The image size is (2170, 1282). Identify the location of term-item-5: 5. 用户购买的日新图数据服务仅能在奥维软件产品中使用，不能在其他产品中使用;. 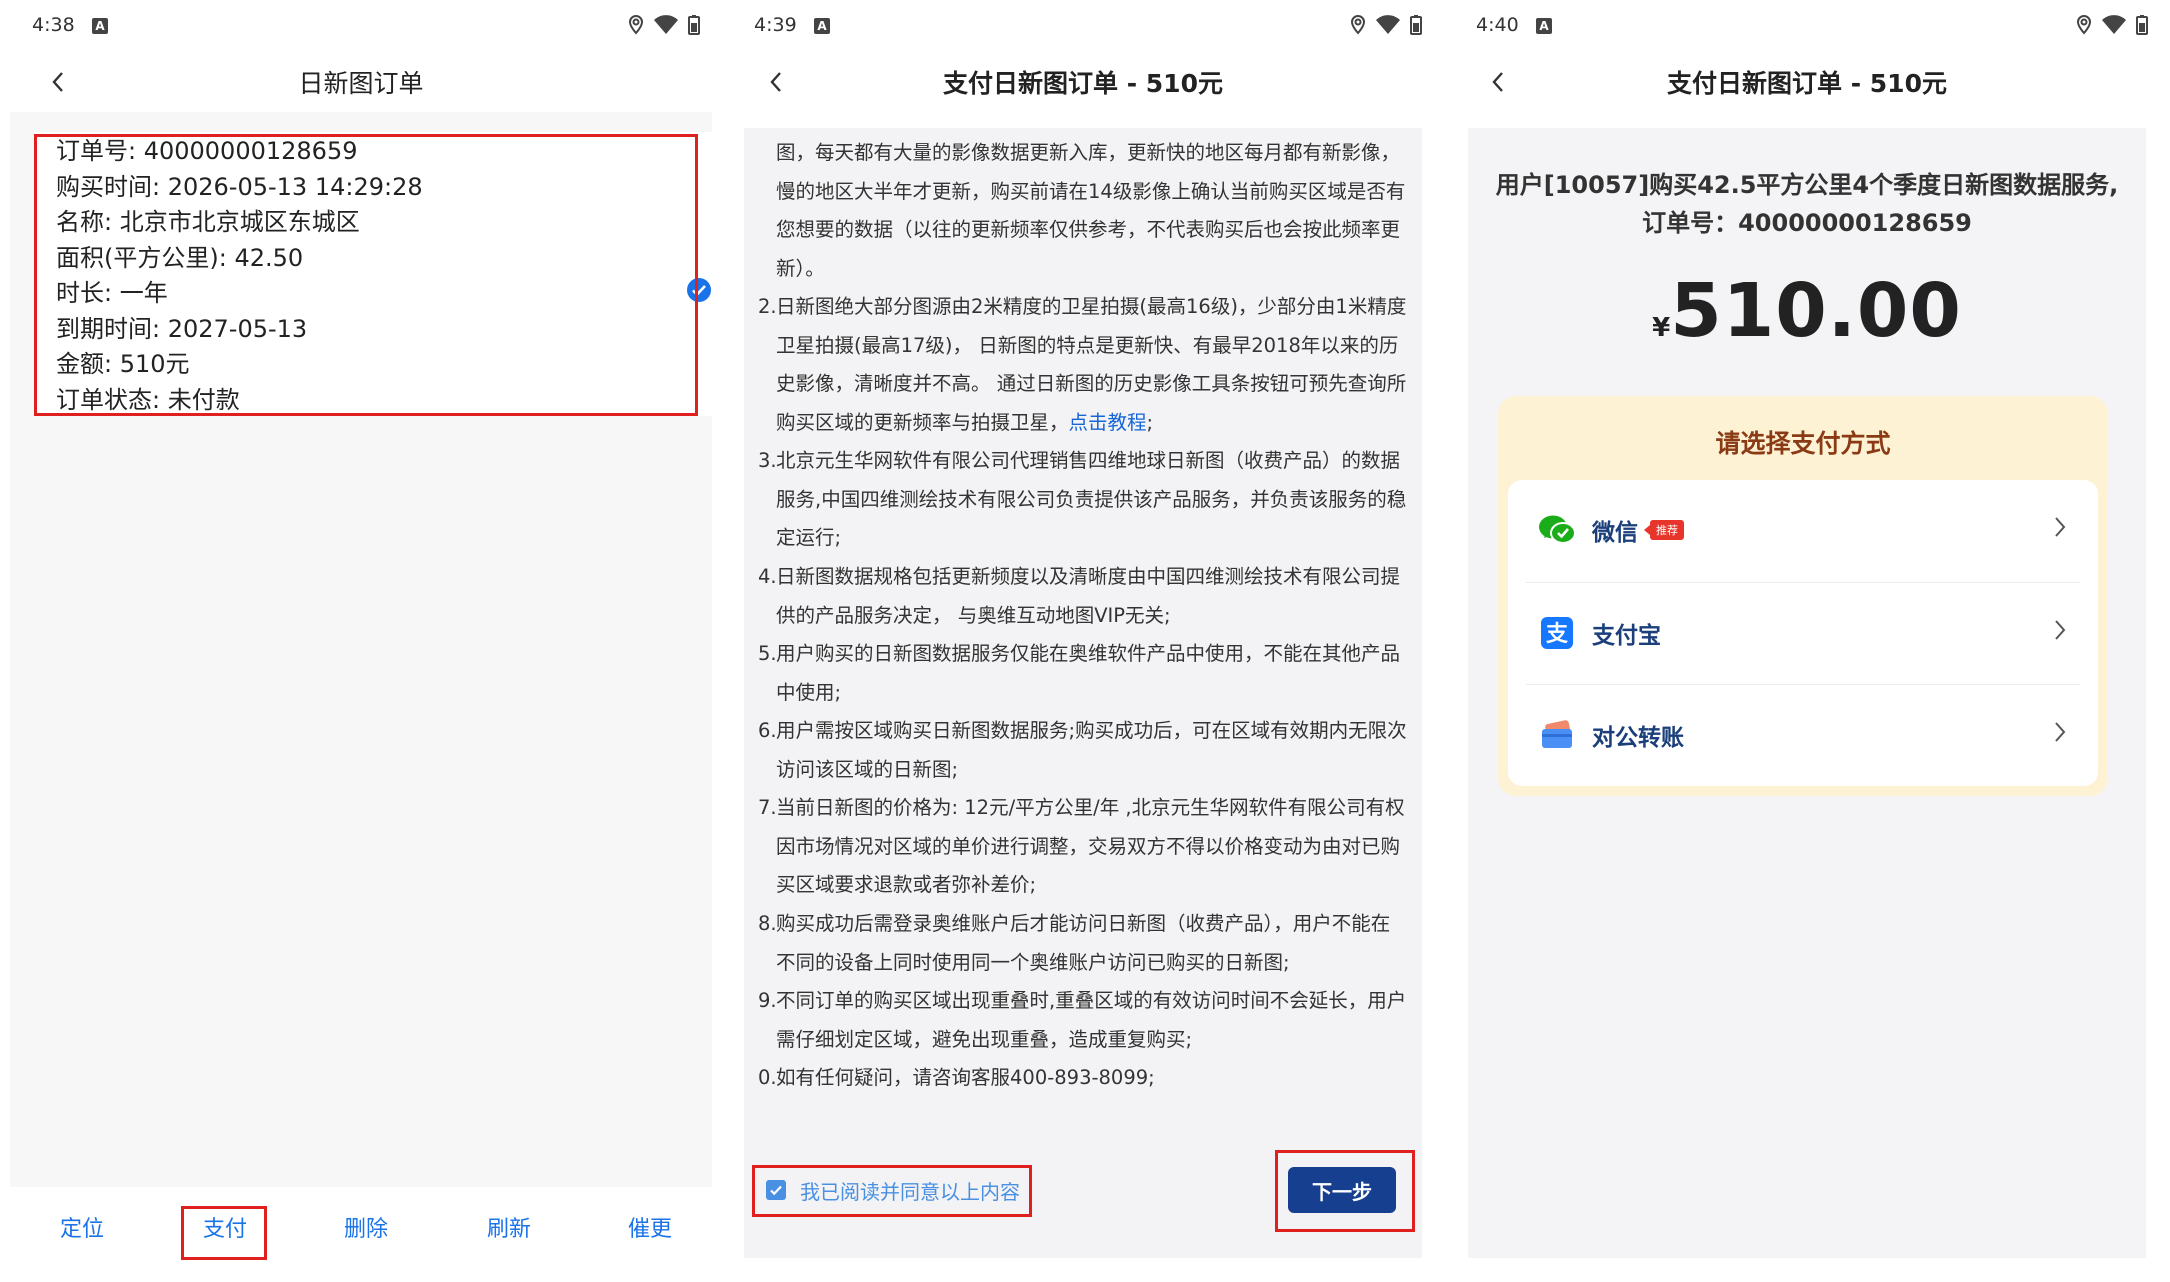
(1079, 673).